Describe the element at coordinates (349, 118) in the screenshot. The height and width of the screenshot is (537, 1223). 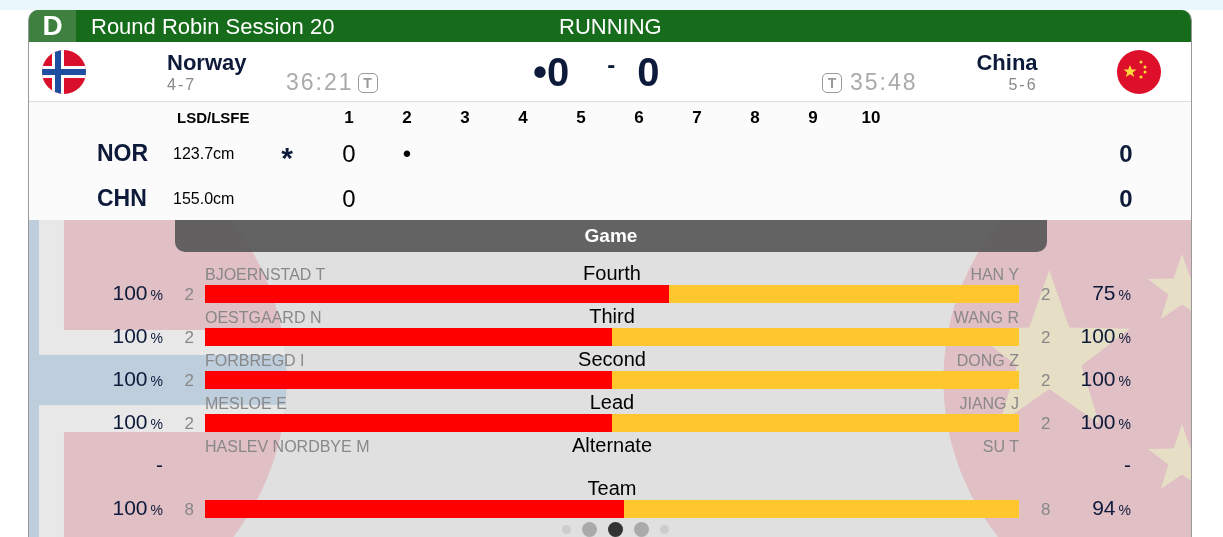
I see `end-number: 1` at that location.